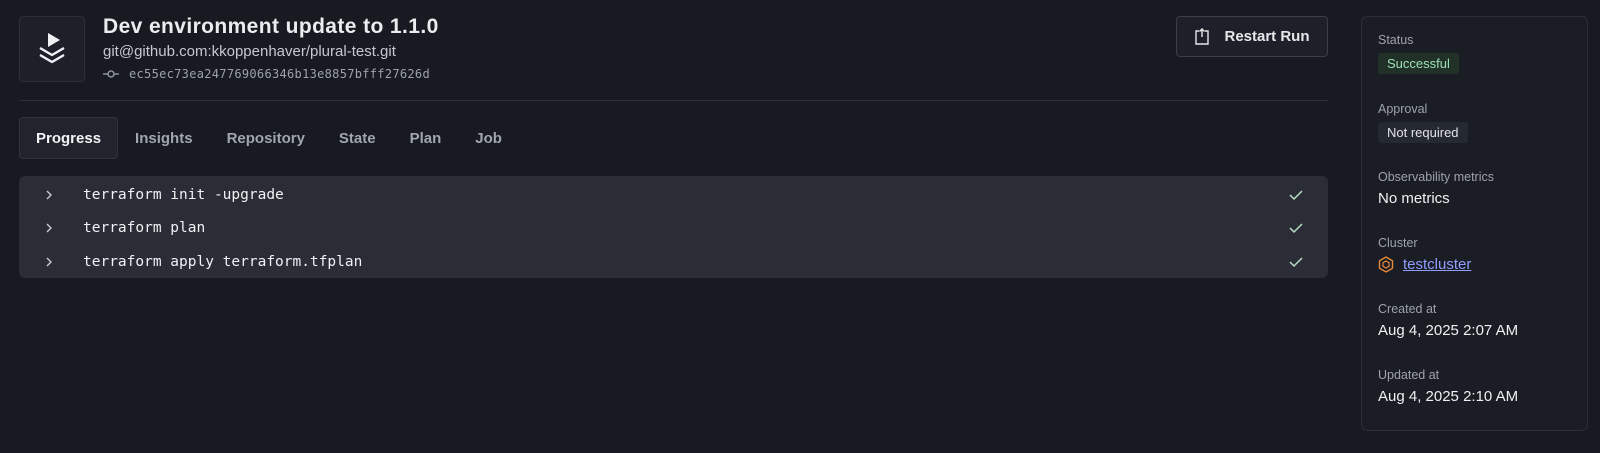 The image size is (1600, 453). I want to click on cluster-section: Cluster testcluster, so click(1424, 254).